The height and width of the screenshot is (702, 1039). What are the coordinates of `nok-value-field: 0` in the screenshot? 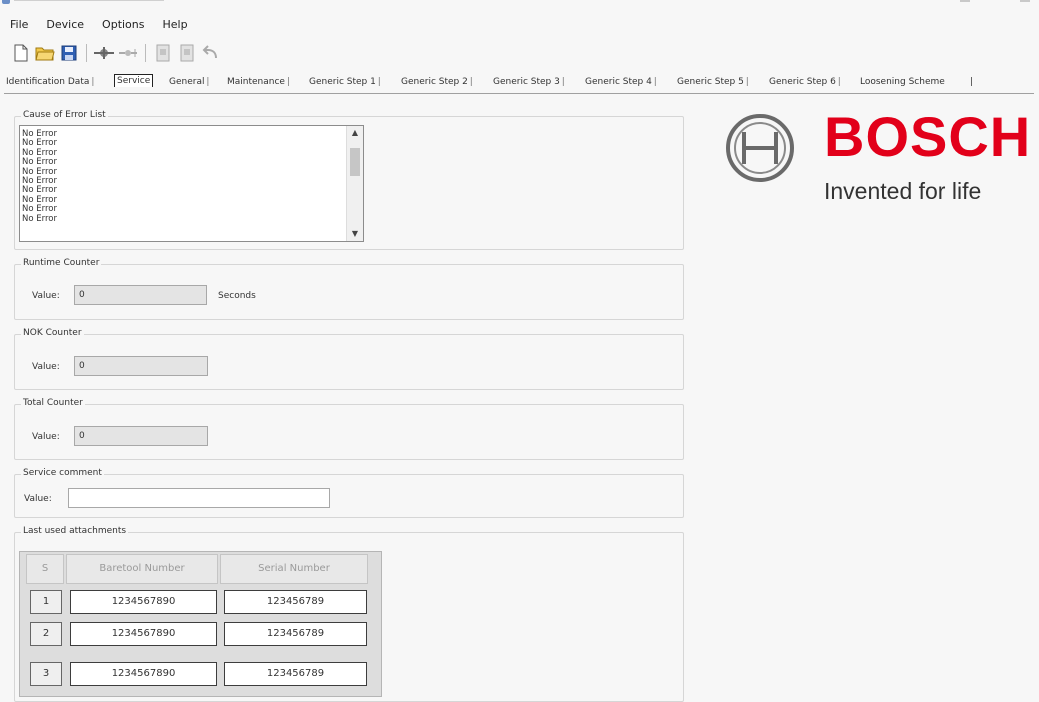 It's located at (141, 366).